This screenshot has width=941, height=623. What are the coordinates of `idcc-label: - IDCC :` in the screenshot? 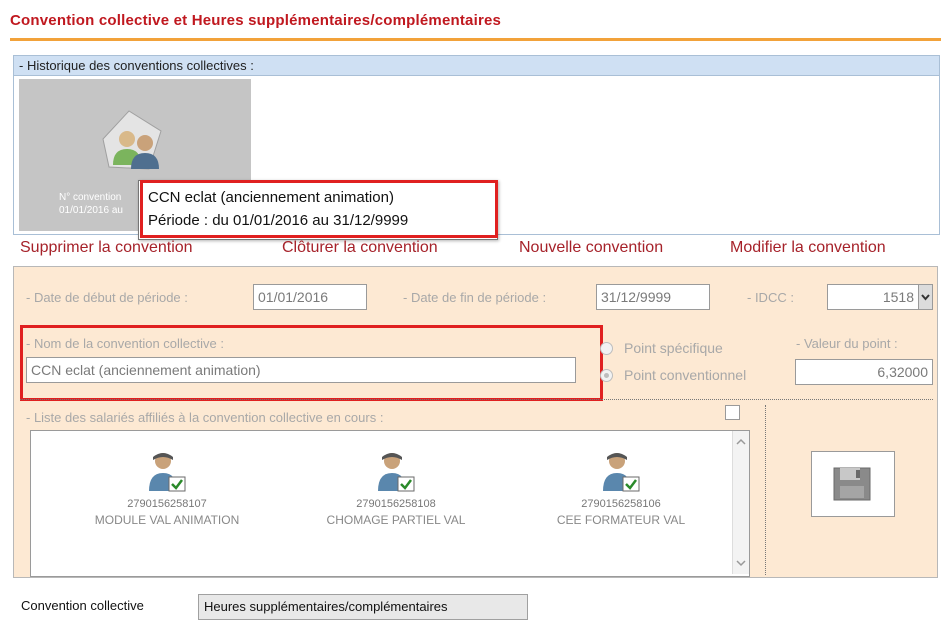 It's located at (770, 297).